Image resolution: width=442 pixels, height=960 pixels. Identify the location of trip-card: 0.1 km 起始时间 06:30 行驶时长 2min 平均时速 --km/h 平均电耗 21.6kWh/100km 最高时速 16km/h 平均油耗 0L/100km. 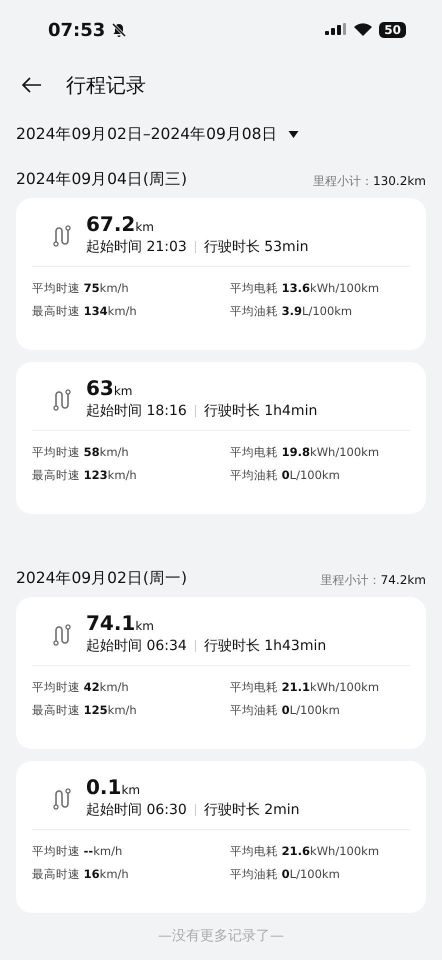
(221, 837).